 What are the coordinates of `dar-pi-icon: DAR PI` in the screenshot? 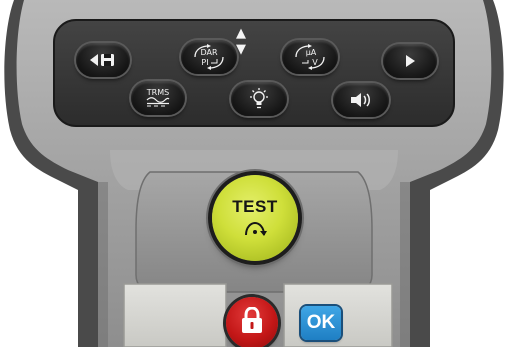 It's located at (209, 57).